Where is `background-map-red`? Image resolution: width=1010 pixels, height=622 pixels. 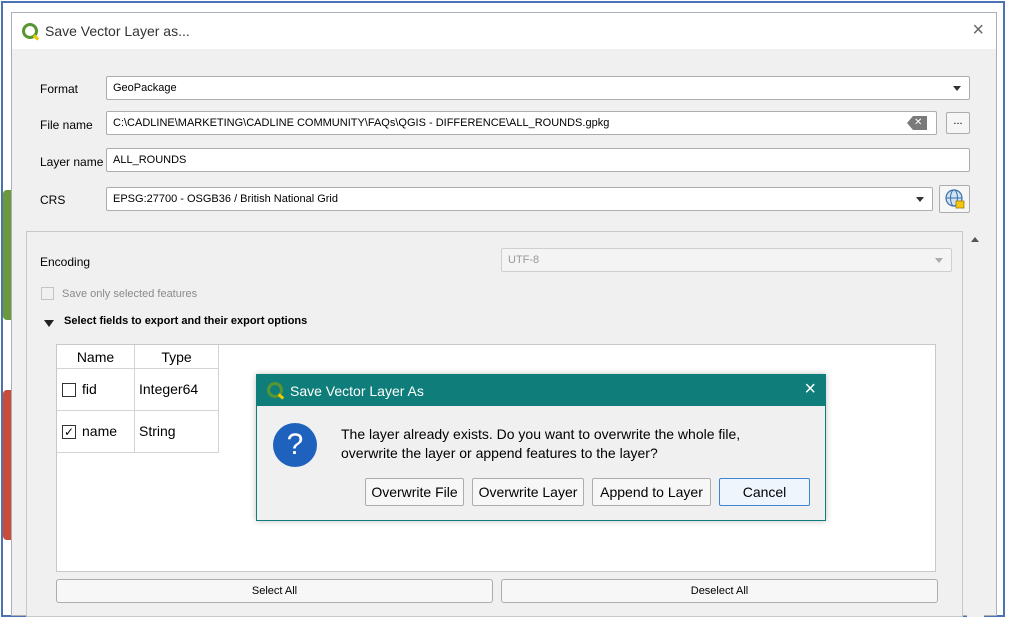 background-map-red is located at coordinates (7, 465).